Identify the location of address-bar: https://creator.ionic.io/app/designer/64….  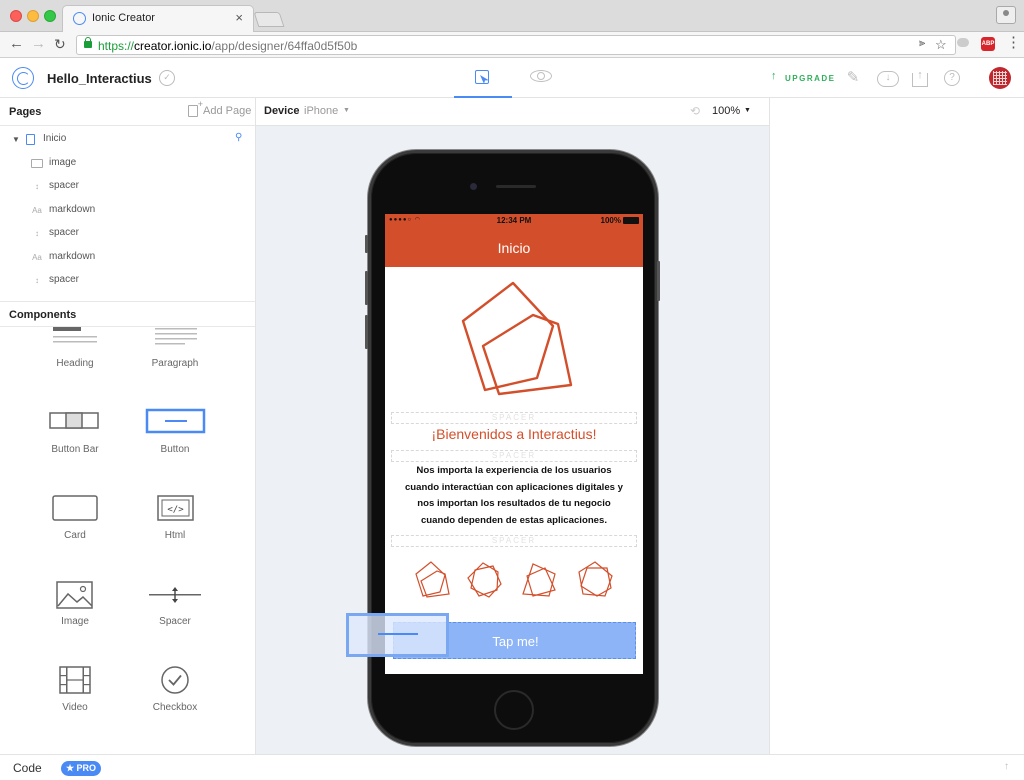
(516, 45).